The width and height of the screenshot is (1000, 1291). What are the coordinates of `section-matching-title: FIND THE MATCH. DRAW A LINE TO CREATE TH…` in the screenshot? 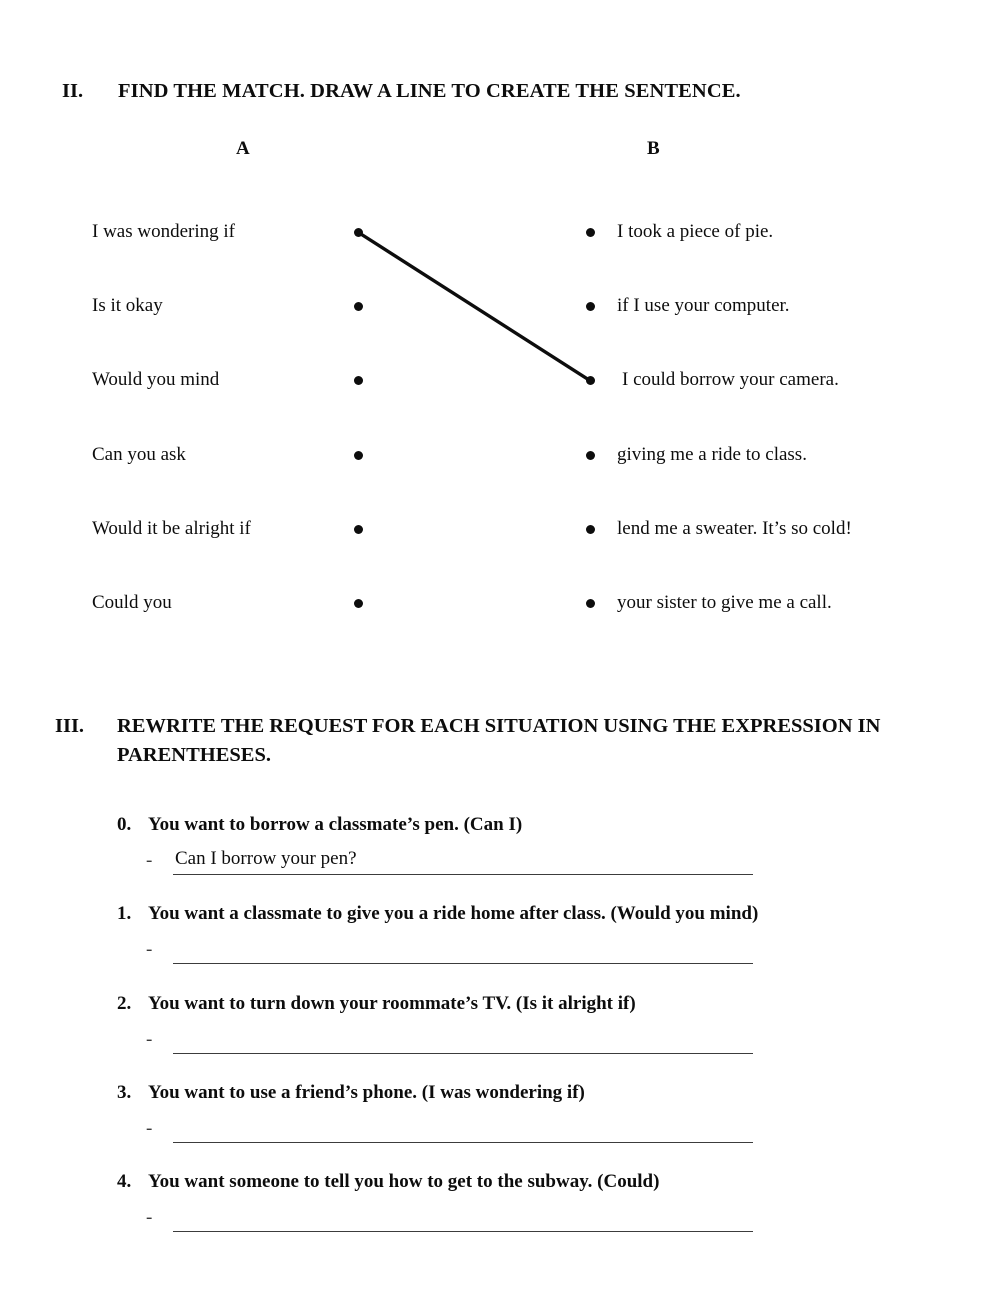 It's located at (429, 91).